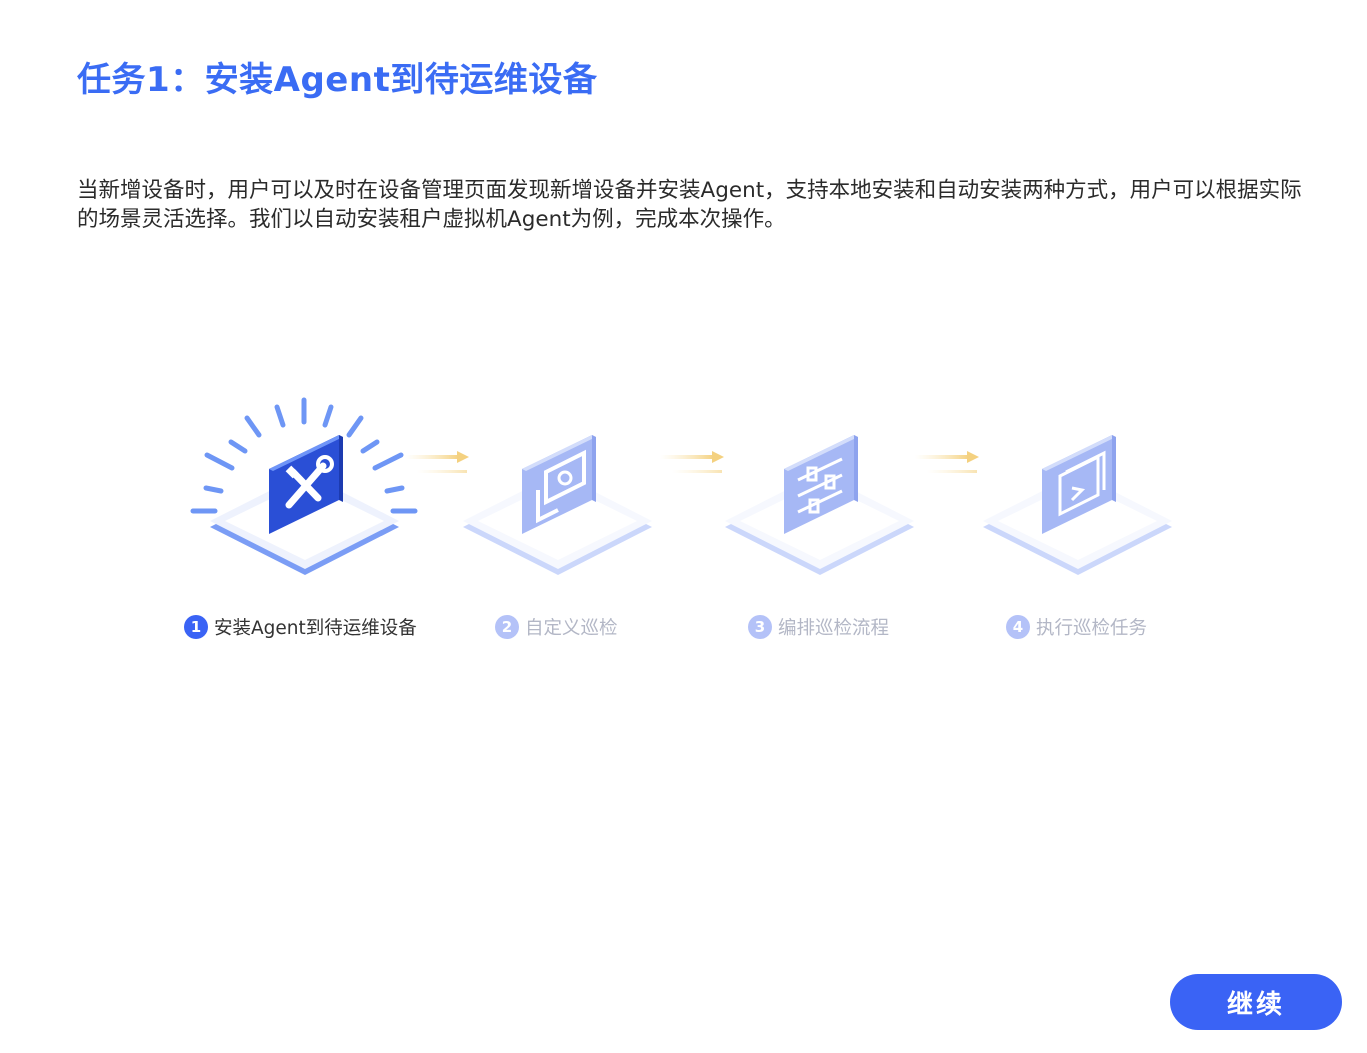 This screenshot has width=1367, height=1053. I want to click on step-4-text: 执行巡检任务, so click(1092, 628).